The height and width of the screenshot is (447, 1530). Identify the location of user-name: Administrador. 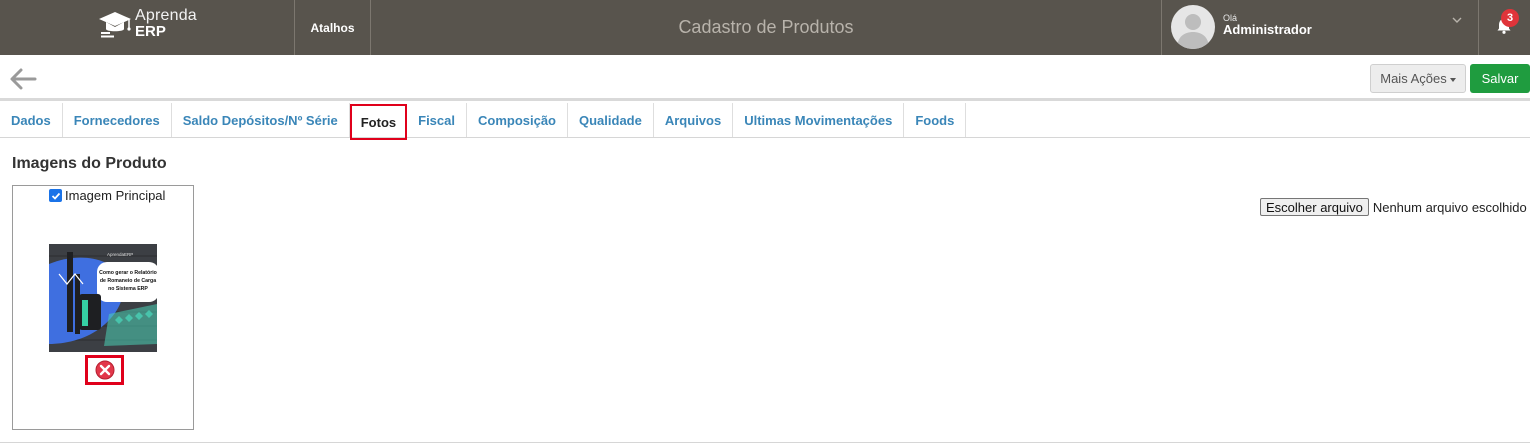
(1267, 29).